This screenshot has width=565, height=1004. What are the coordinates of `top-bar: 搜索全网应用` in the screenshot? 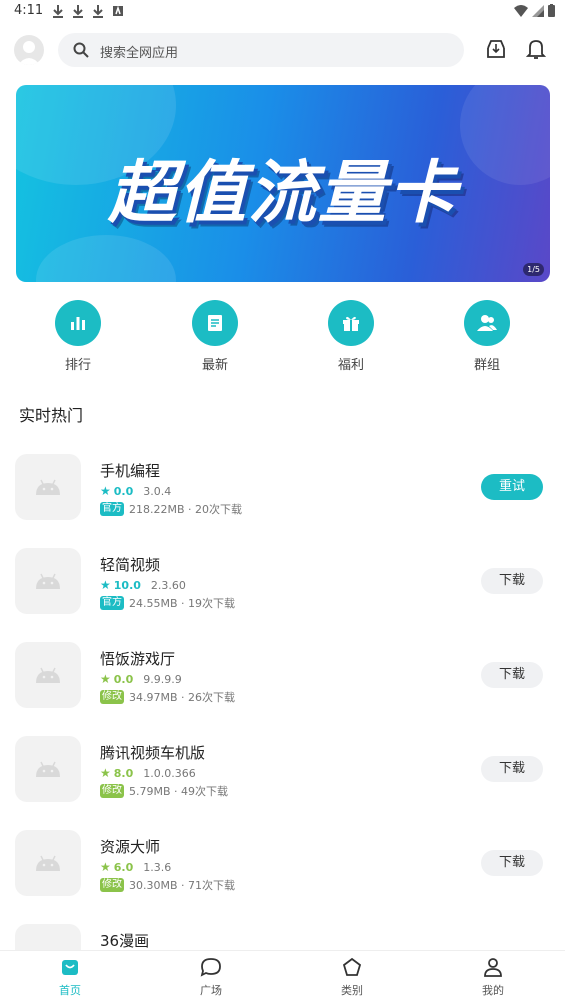 It's located at (282, 52).